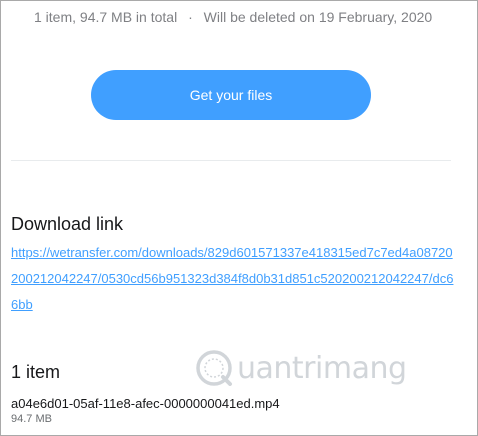 Image resolution: width=478 pixels, height=436 pixels. Describe the element at coordinates (322, 368) in the screenshot. I see `watermark-text: uantrimang` at that location.